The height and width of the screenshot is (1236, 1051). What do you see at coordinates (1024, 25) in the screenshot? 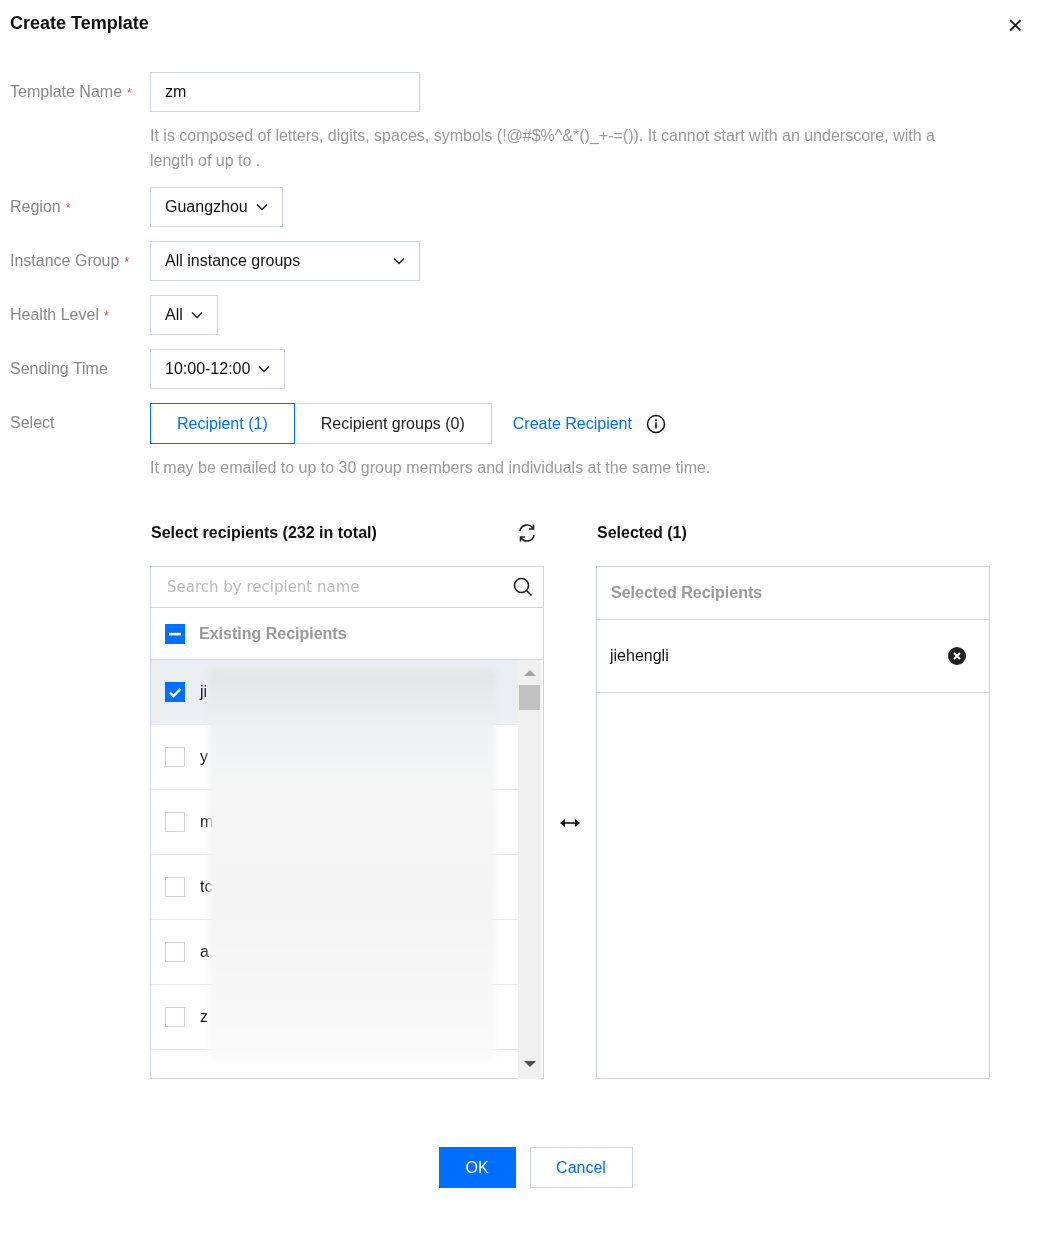
I see `close-button: ×` at bounding box center [1024, 25].